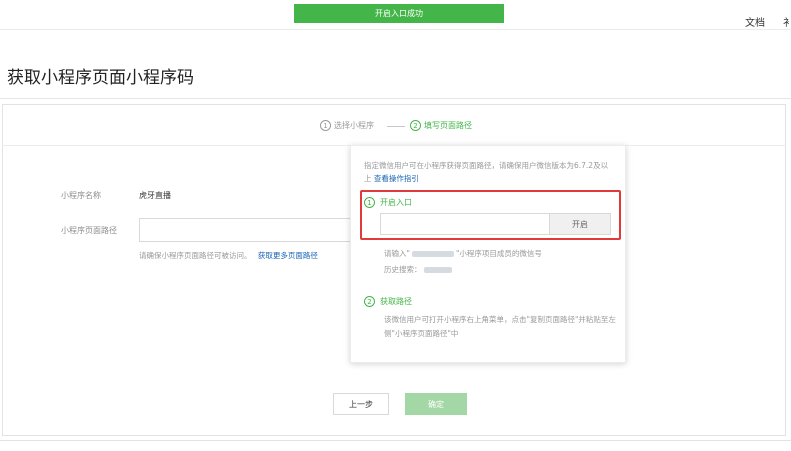 This screenshot has width=791, height=451. I want to click on section-title: 获取路径, so click(396, 301).